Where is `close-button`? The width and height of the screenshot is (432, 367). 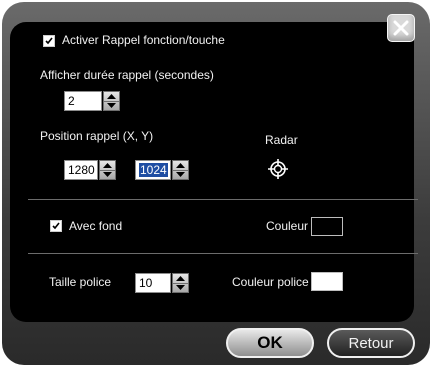 close-button is located at coordinates (401, 28).